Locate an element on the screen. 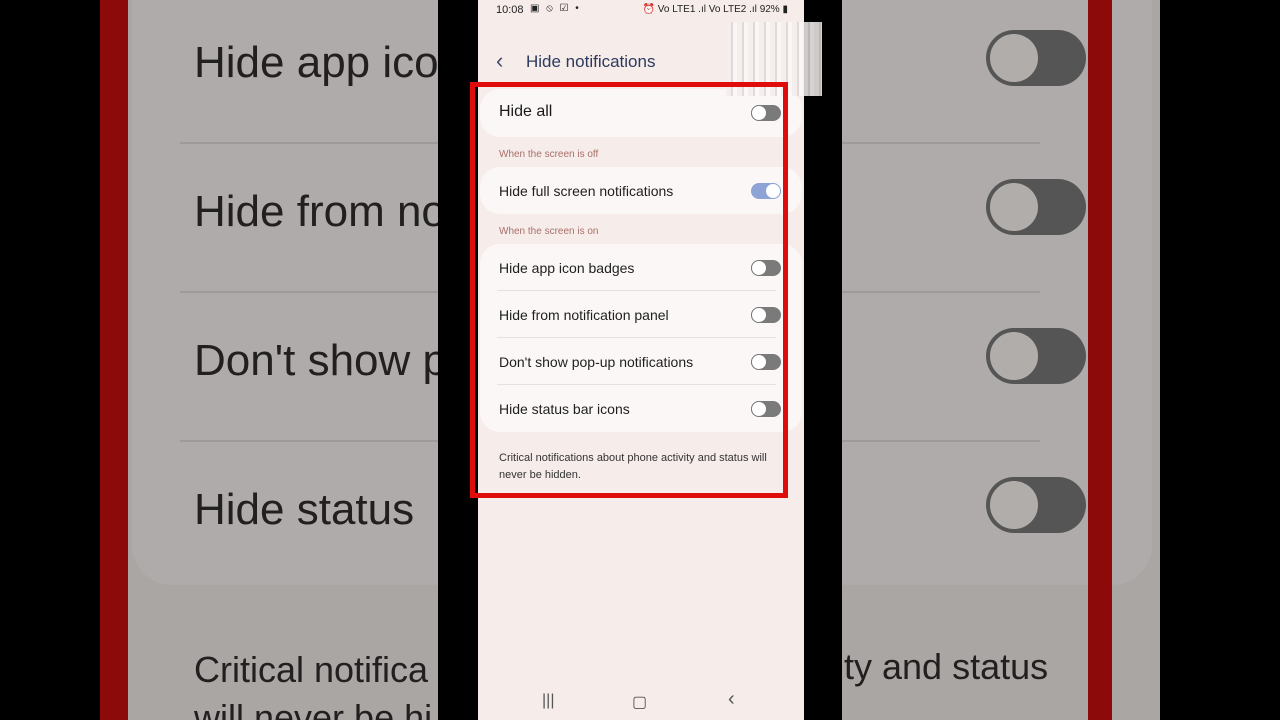  status-right-icons: ⏰ Vo LTE1 .ıl Vo LTE2 .ıl 92% ▮ is located at coordinates (715, 9).